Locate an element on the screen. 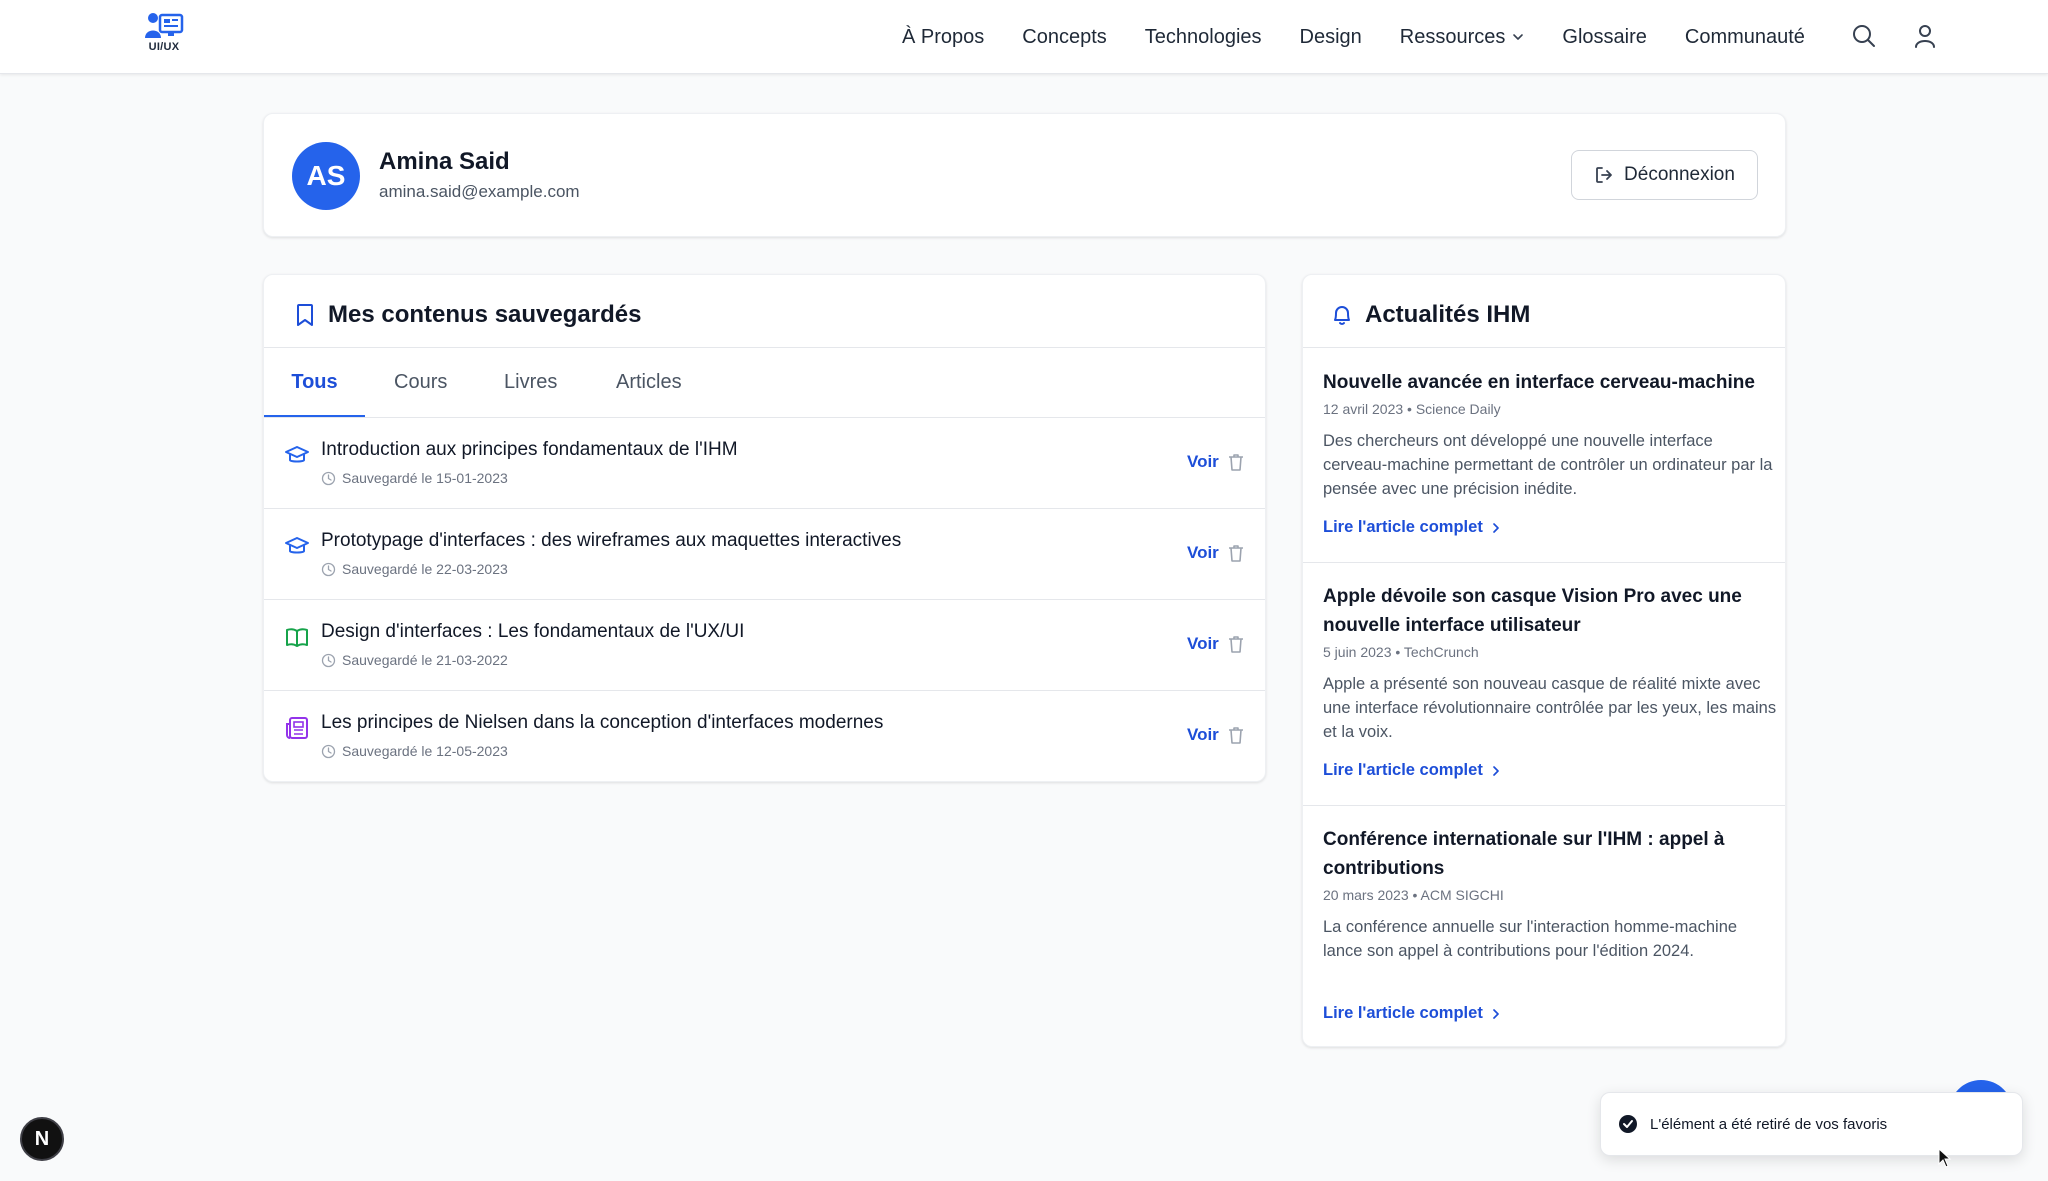 The image size is (2048, 1181). tab-tous: Tous is located at coordinates (314, 382).